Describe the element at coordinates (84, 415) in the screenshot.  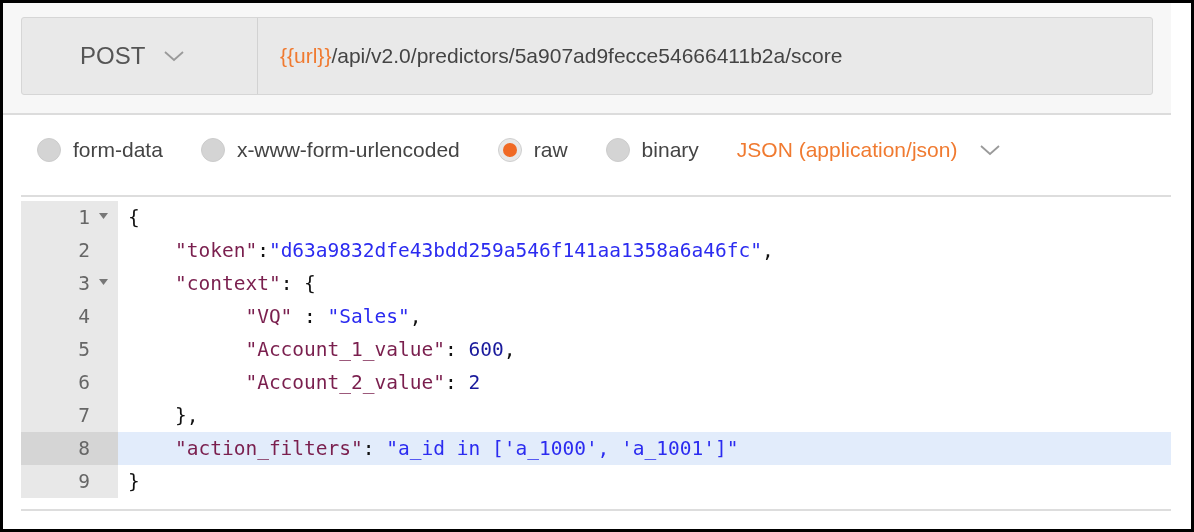
I see `line-number: 7` at that location.